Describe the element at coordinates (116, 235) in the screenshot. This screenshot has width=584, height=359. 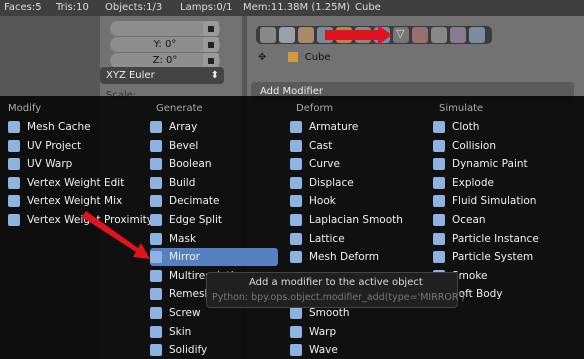
I see `arrow-to-mirror` at that location.